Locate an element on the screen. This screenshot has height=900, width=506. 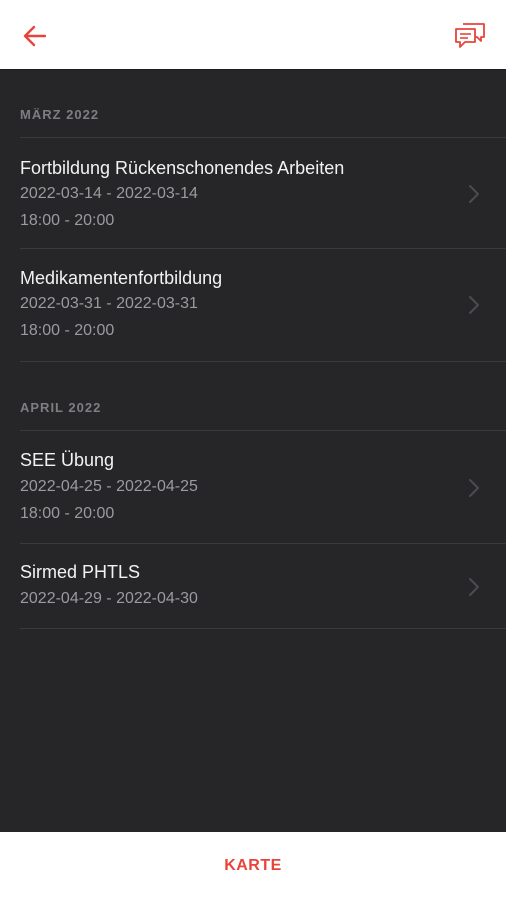
back-button is located at coordinates (35, 36).